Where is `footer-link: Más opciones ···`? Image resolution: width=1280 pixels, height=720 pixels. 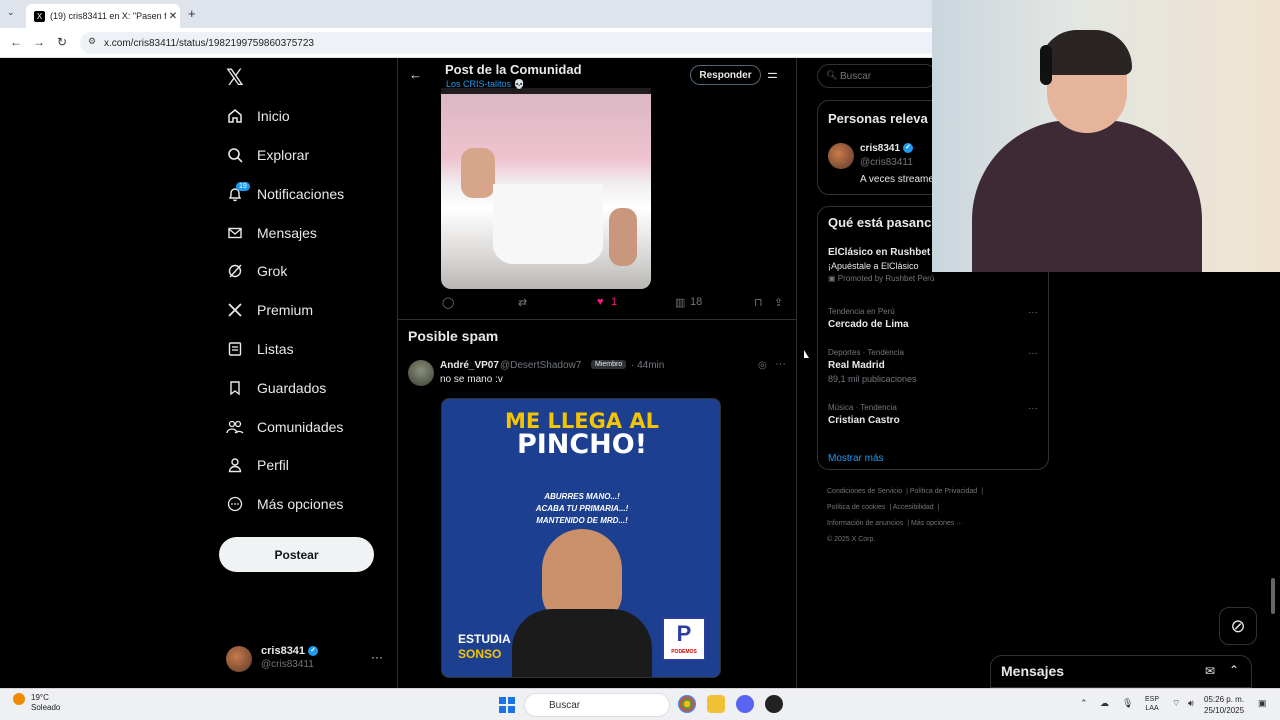 footer-link: Más opciones ··· is located at coordinates (937, 523).